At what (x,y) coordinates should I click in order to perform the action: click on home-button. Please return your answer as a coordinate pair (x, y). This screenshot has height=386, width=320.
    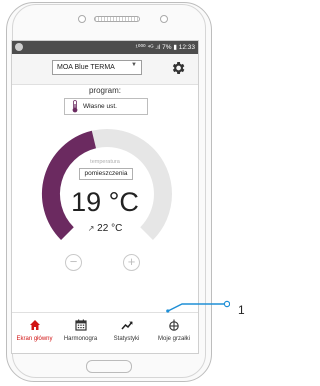
    Looking at the image, I should click on (109, 366).